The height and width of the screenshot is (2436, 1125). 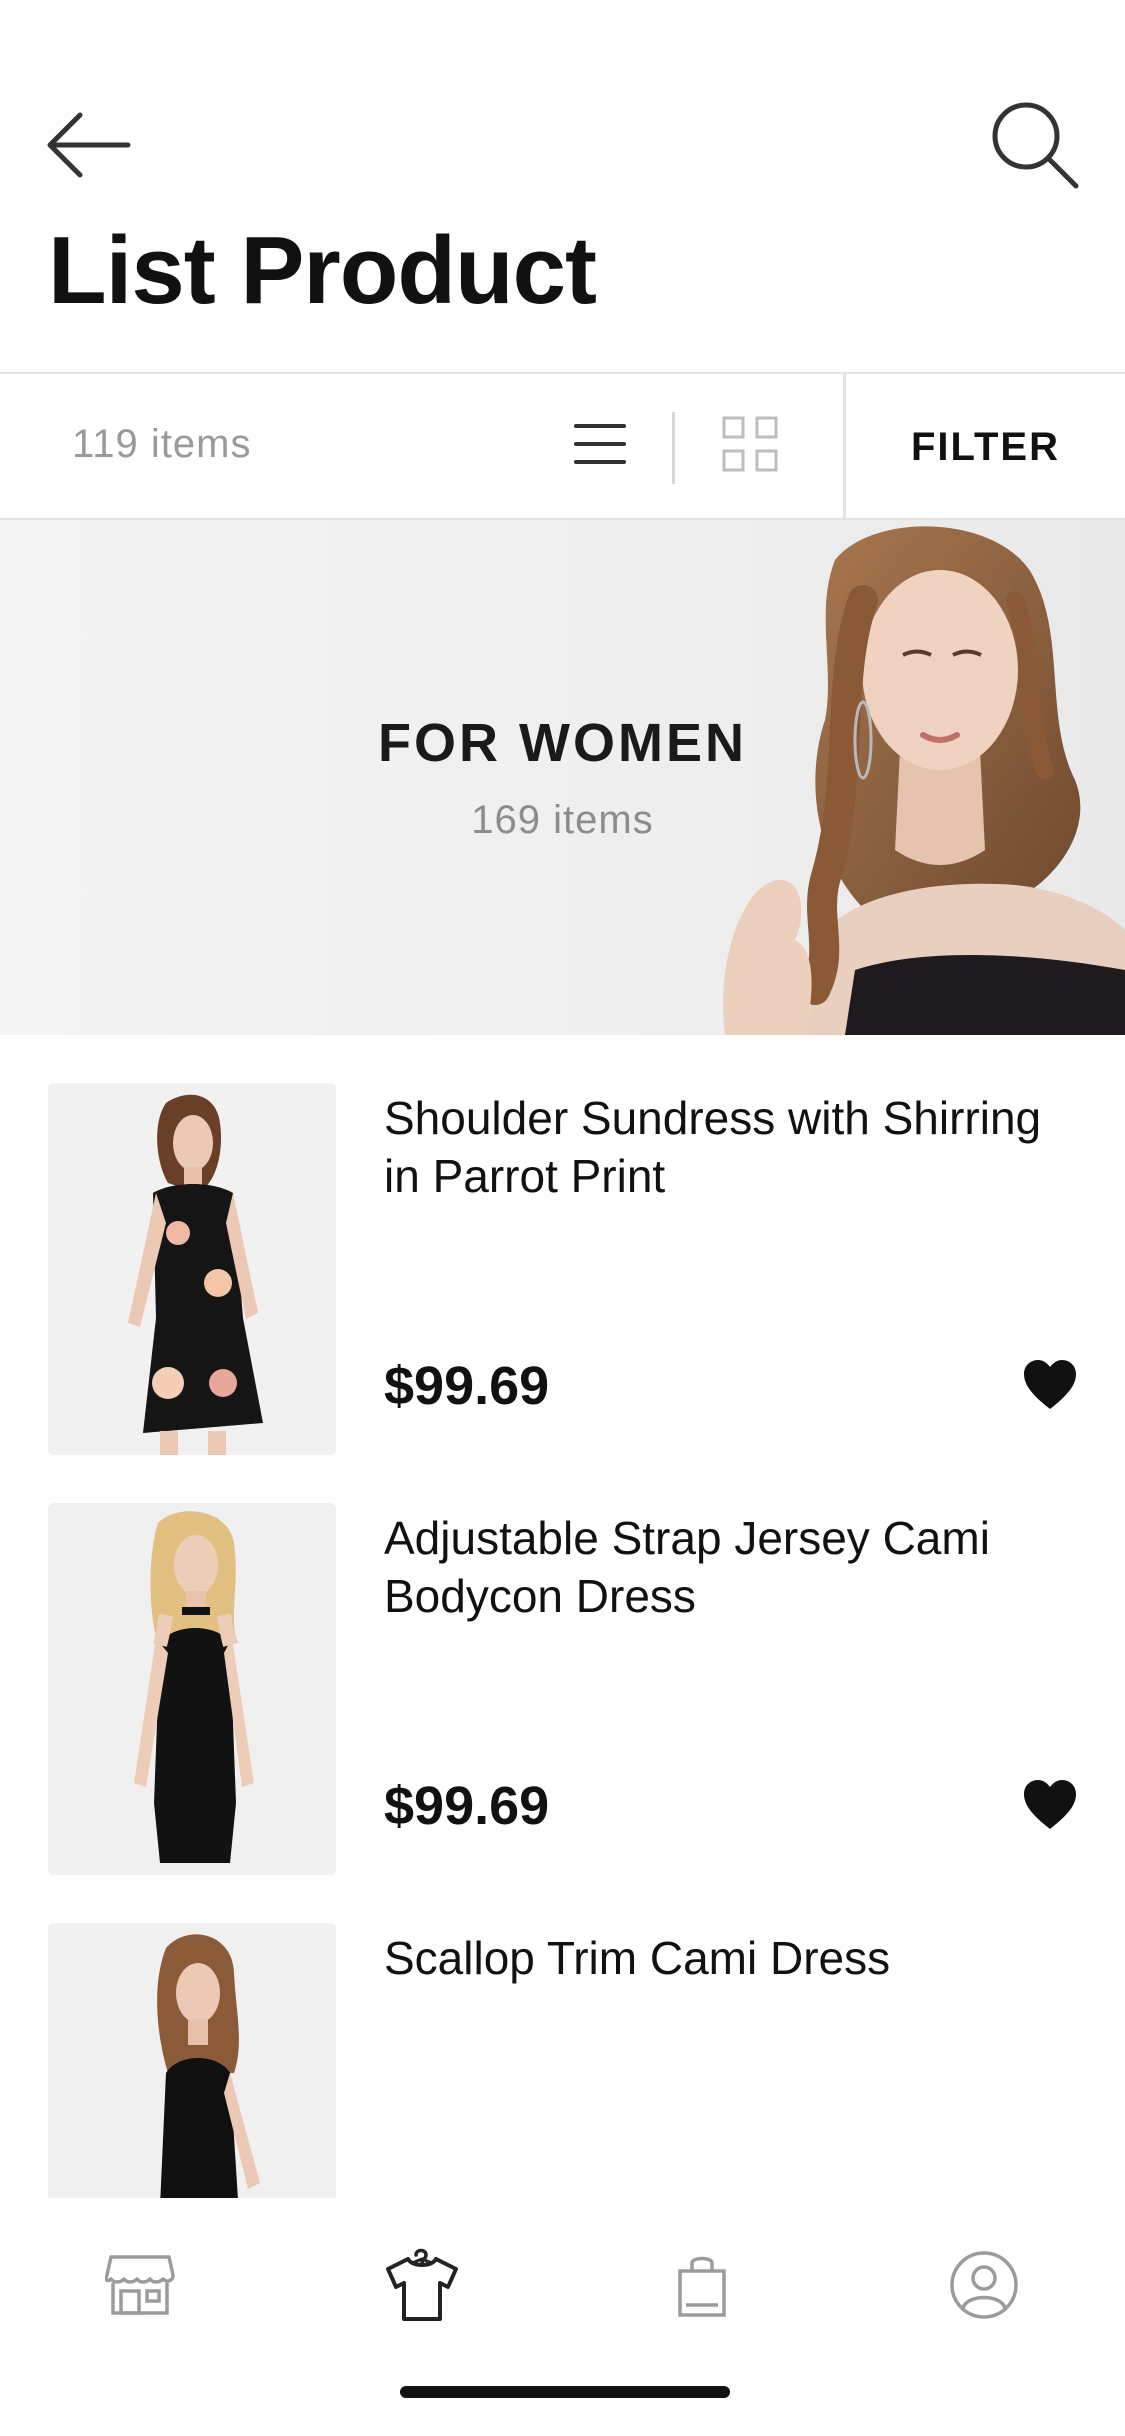 I want to click on store-icon, so click(x=140, y=2285).